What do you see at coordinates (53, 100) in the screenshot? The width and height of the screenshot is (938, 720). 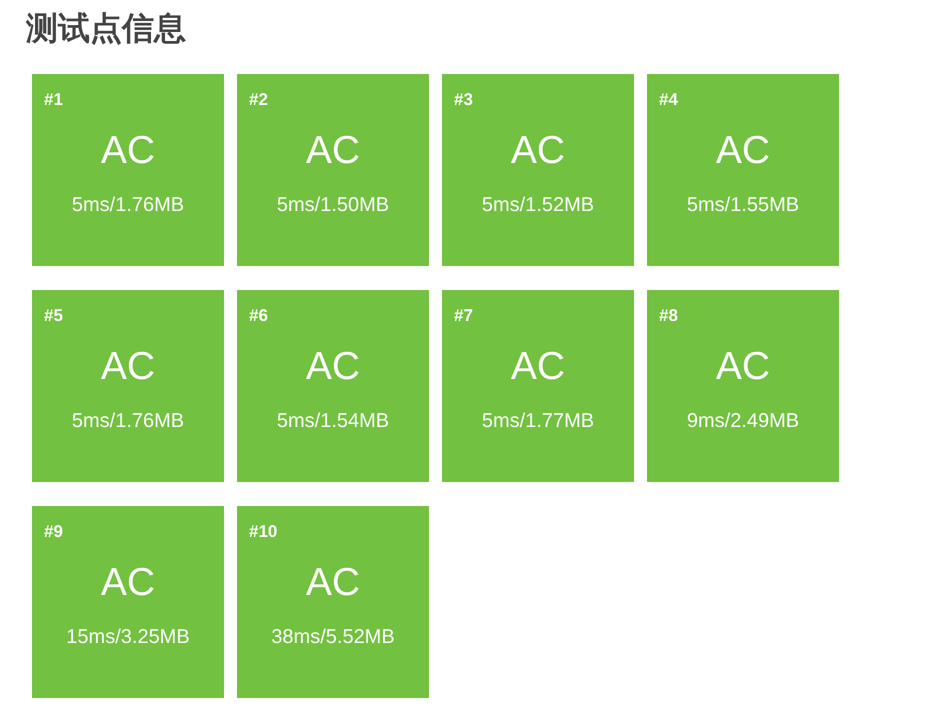 I see `case-number: #1` at bounding box center [53, 100].